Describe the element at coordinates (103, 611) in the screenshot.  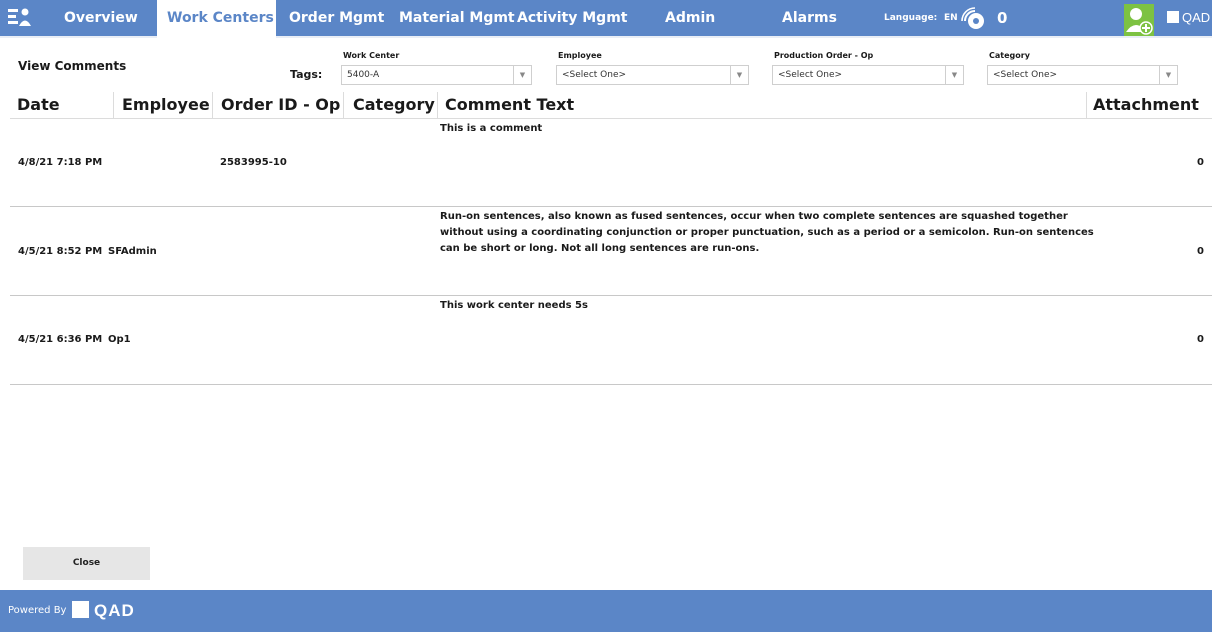
I see `footer-qad-logo: QAD` at that location.